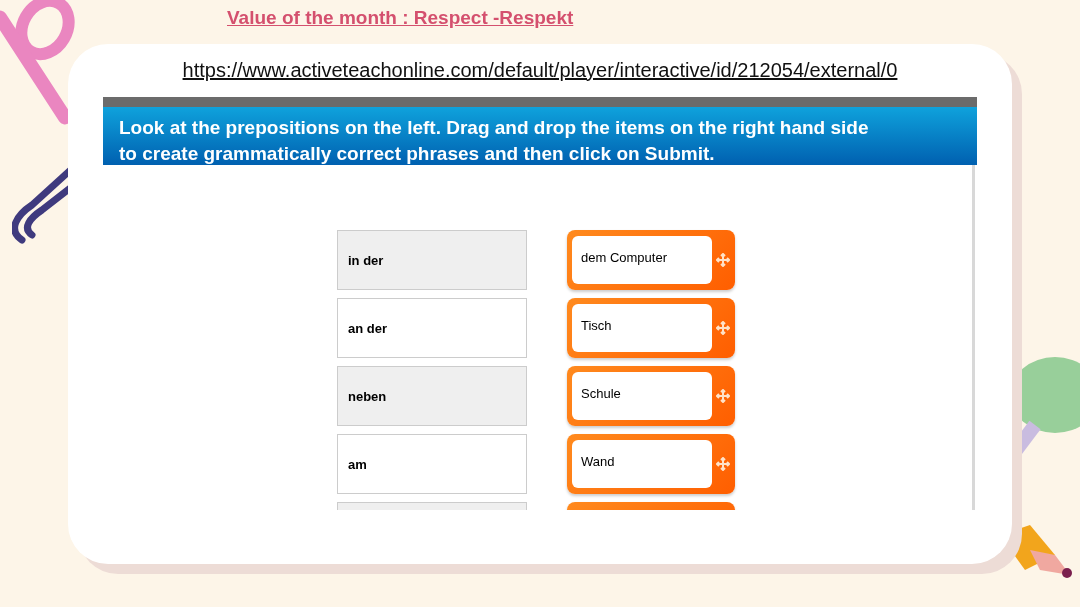 Image resolution: width=1080 pixels, height=607 pixels. Describe the element at coordinates (432, 396) in the screenshot. I see `preposition-box: neben` at that location.